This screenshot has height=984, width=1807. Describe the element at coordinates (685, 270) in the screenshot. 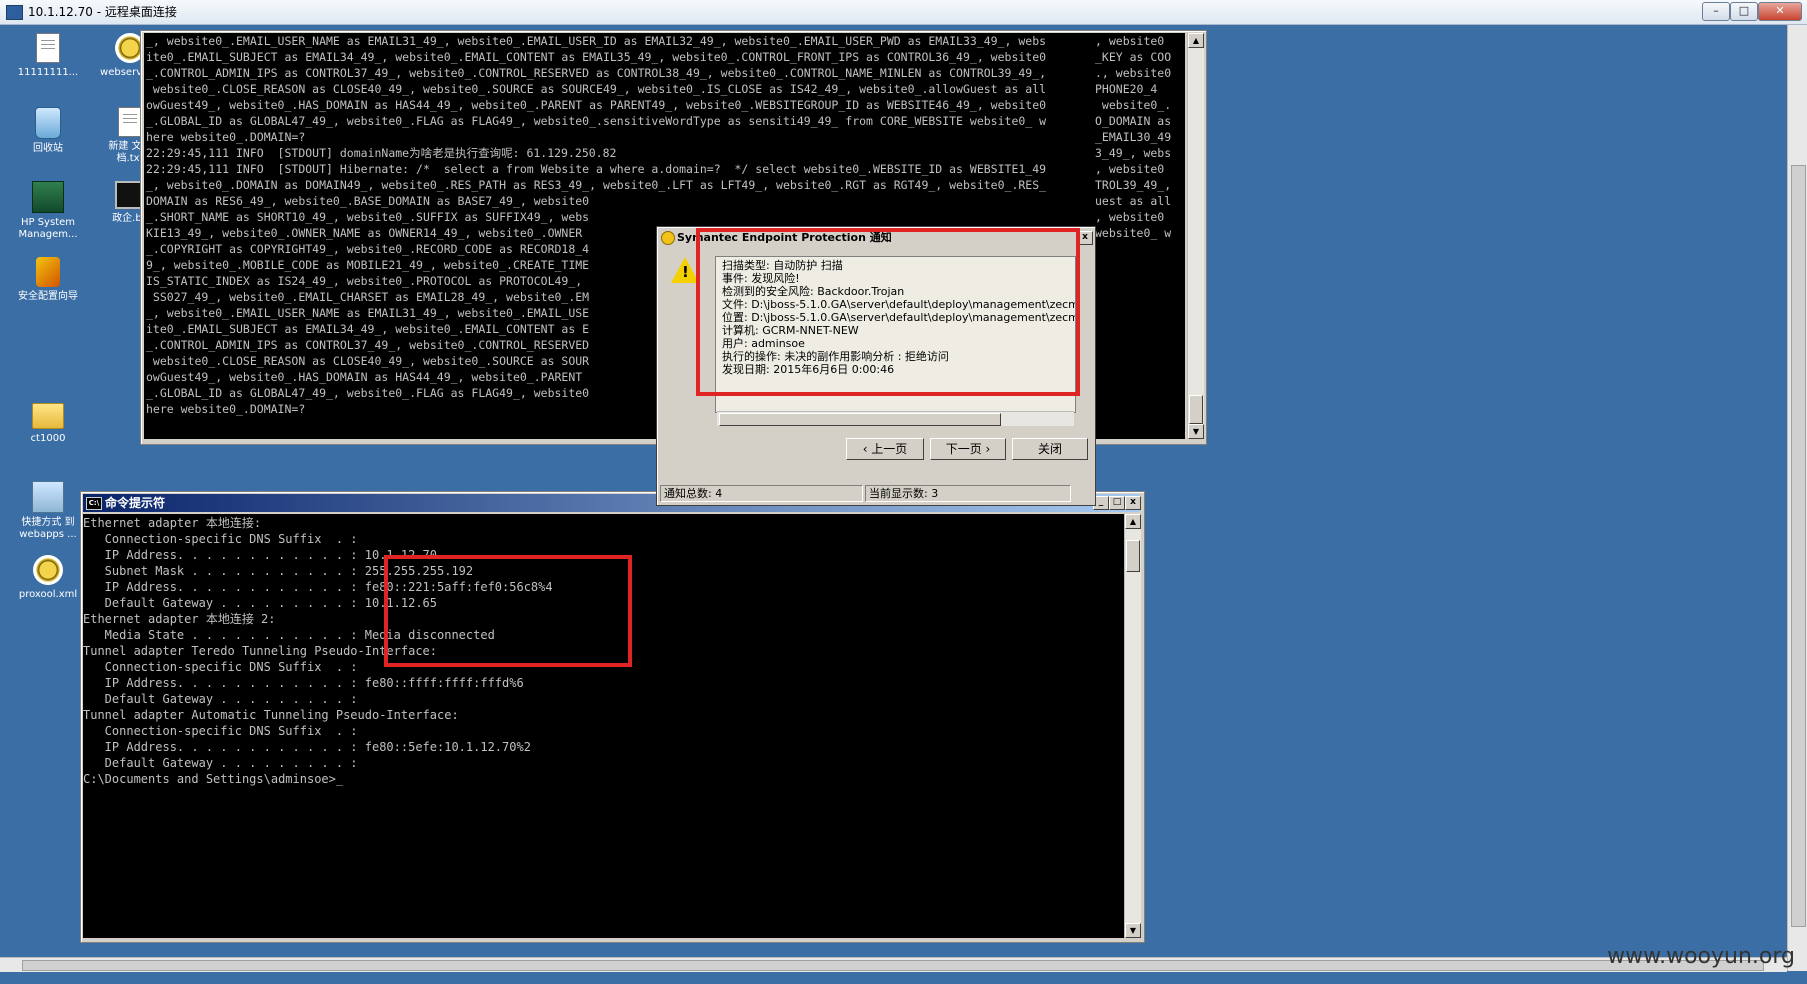

I see `warning-icon: !` at that location.